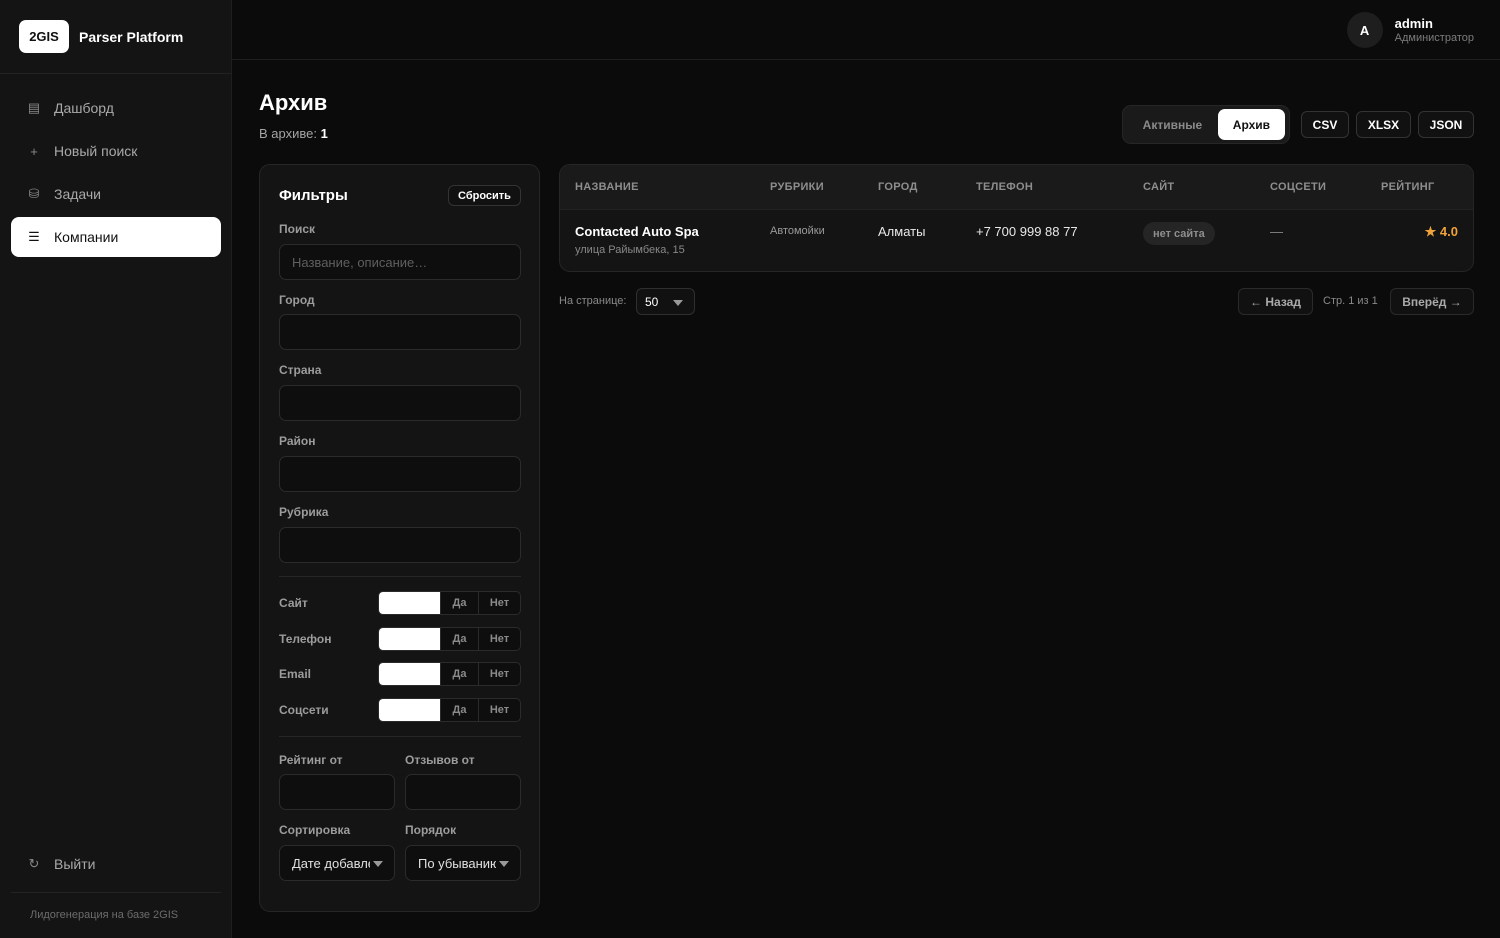  I want to click on company-address: улица Райымбека, 15, so click(630, 250).